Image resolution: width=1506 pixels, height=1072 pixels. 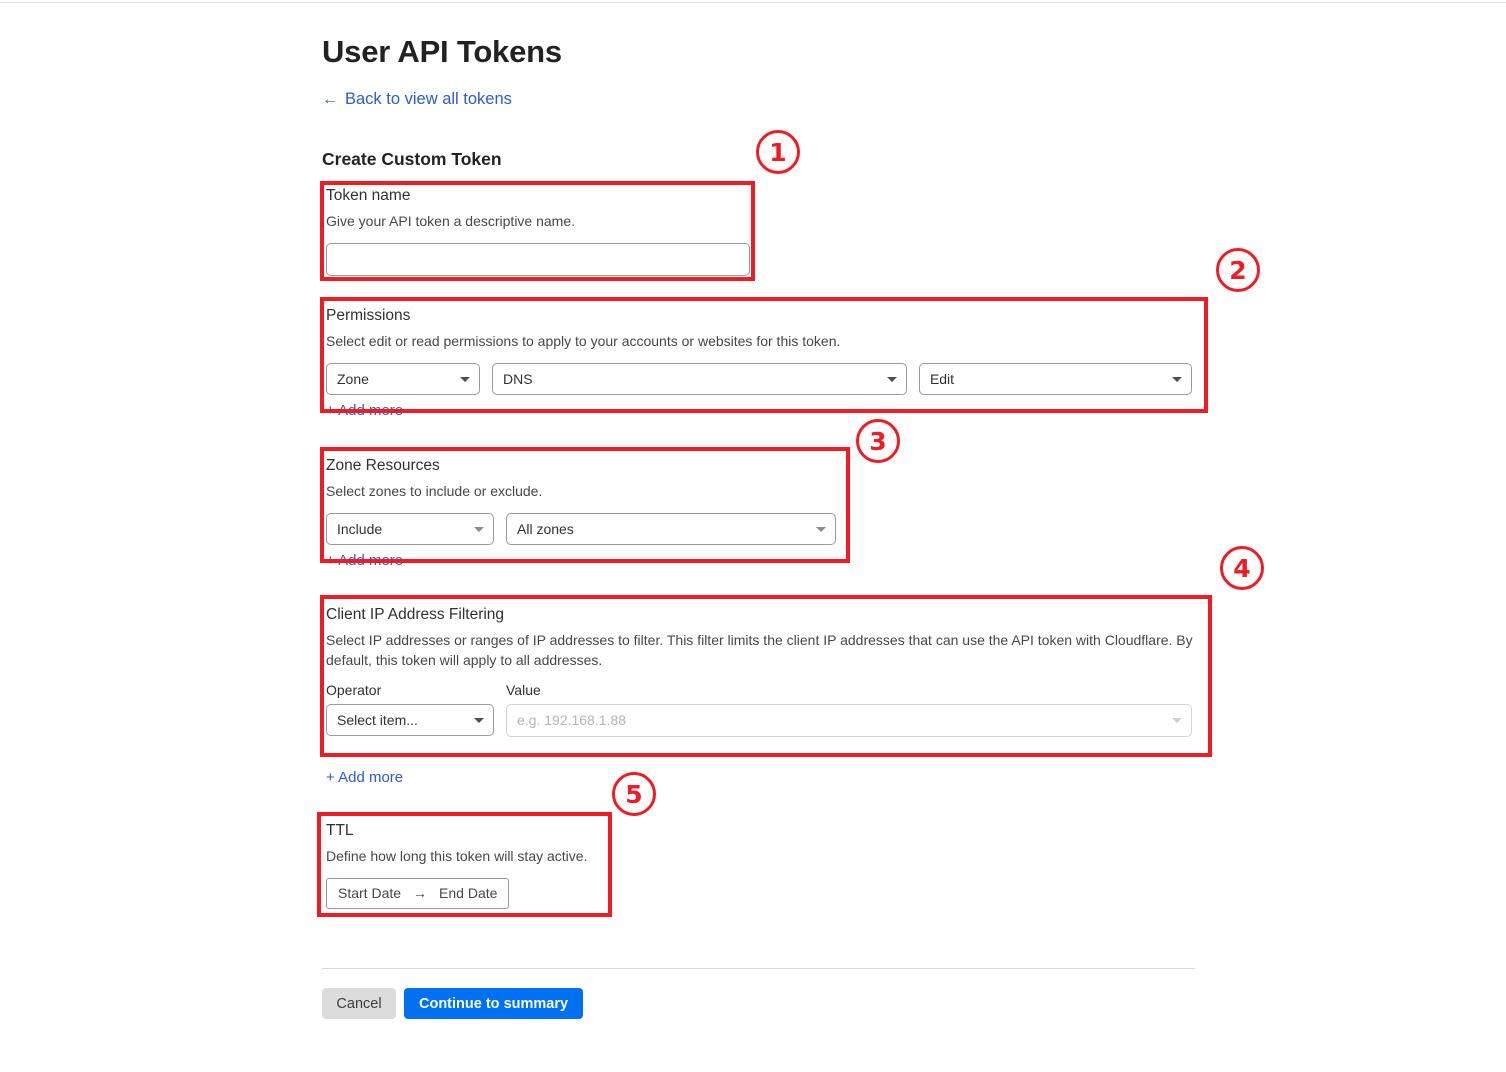 What do you see at coordinates (415, 614) in the screenshot?
I see `ip-filtering-label: Client IP Address Filtering` at bounding box center [415, 614].